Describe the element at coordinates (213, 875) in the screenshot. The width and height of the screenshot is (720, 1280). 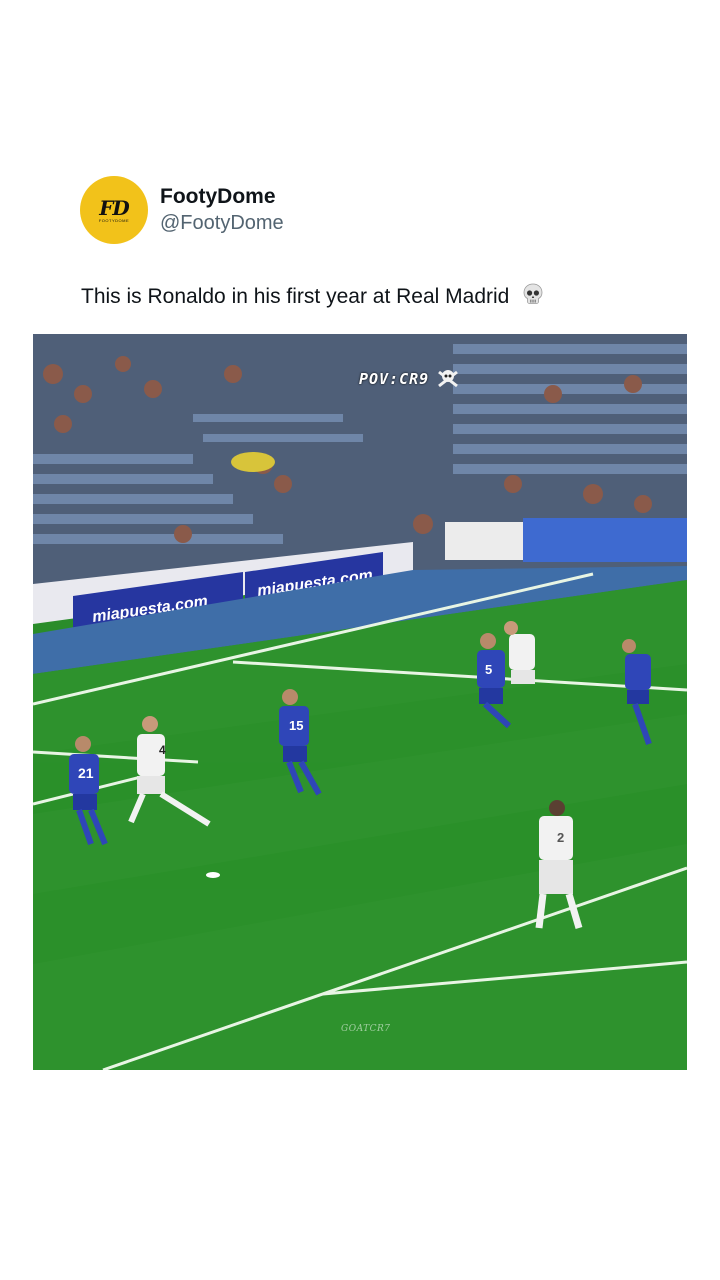
I see `ball` at that location.